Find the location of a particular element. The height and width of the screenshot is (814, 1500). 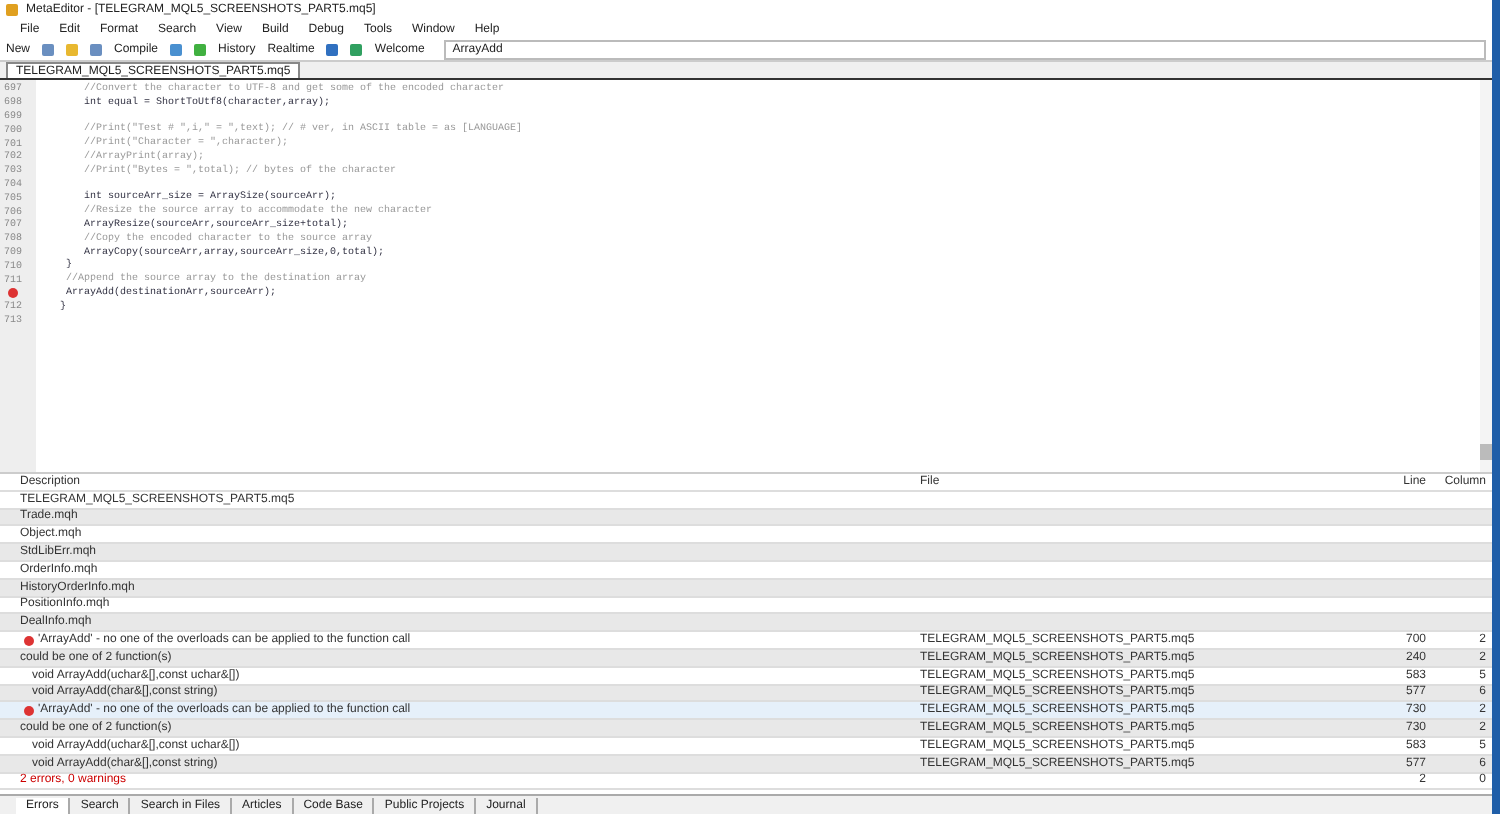

scrollbar-thumb is located at coordinates (1486, 452).